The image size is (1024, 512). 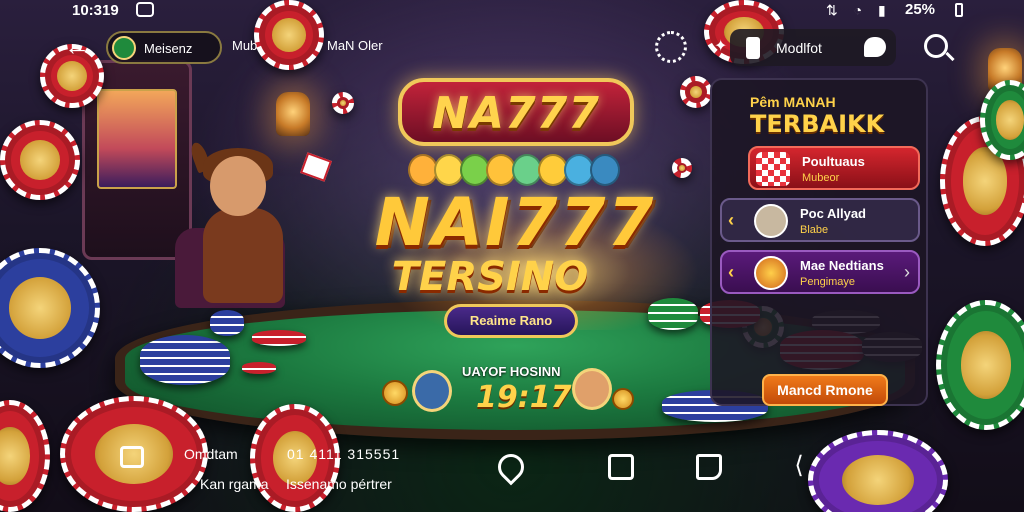 I want to click on brand-logo-text: NA777, so click(x=516, y=113).